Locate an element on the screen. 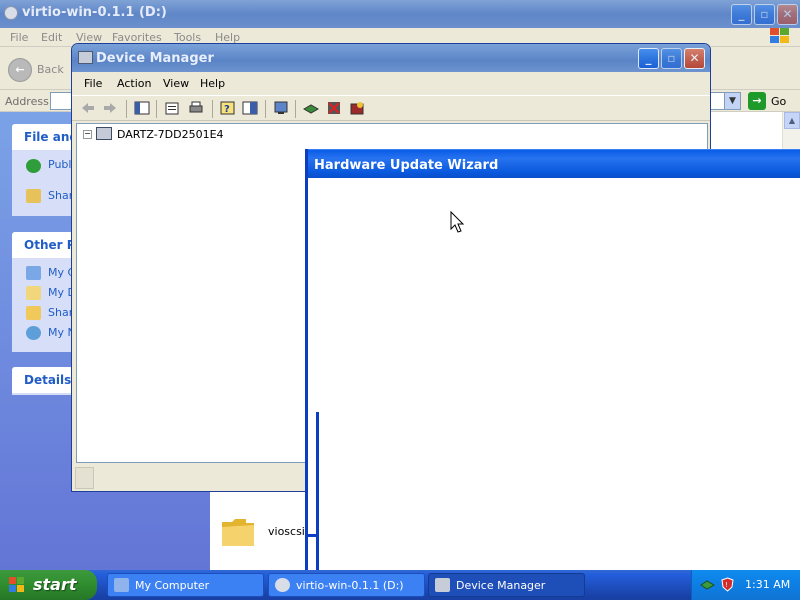 The width and height of the screenshot is (800, 600). menu-view: View is located at coordinates (176, 83).